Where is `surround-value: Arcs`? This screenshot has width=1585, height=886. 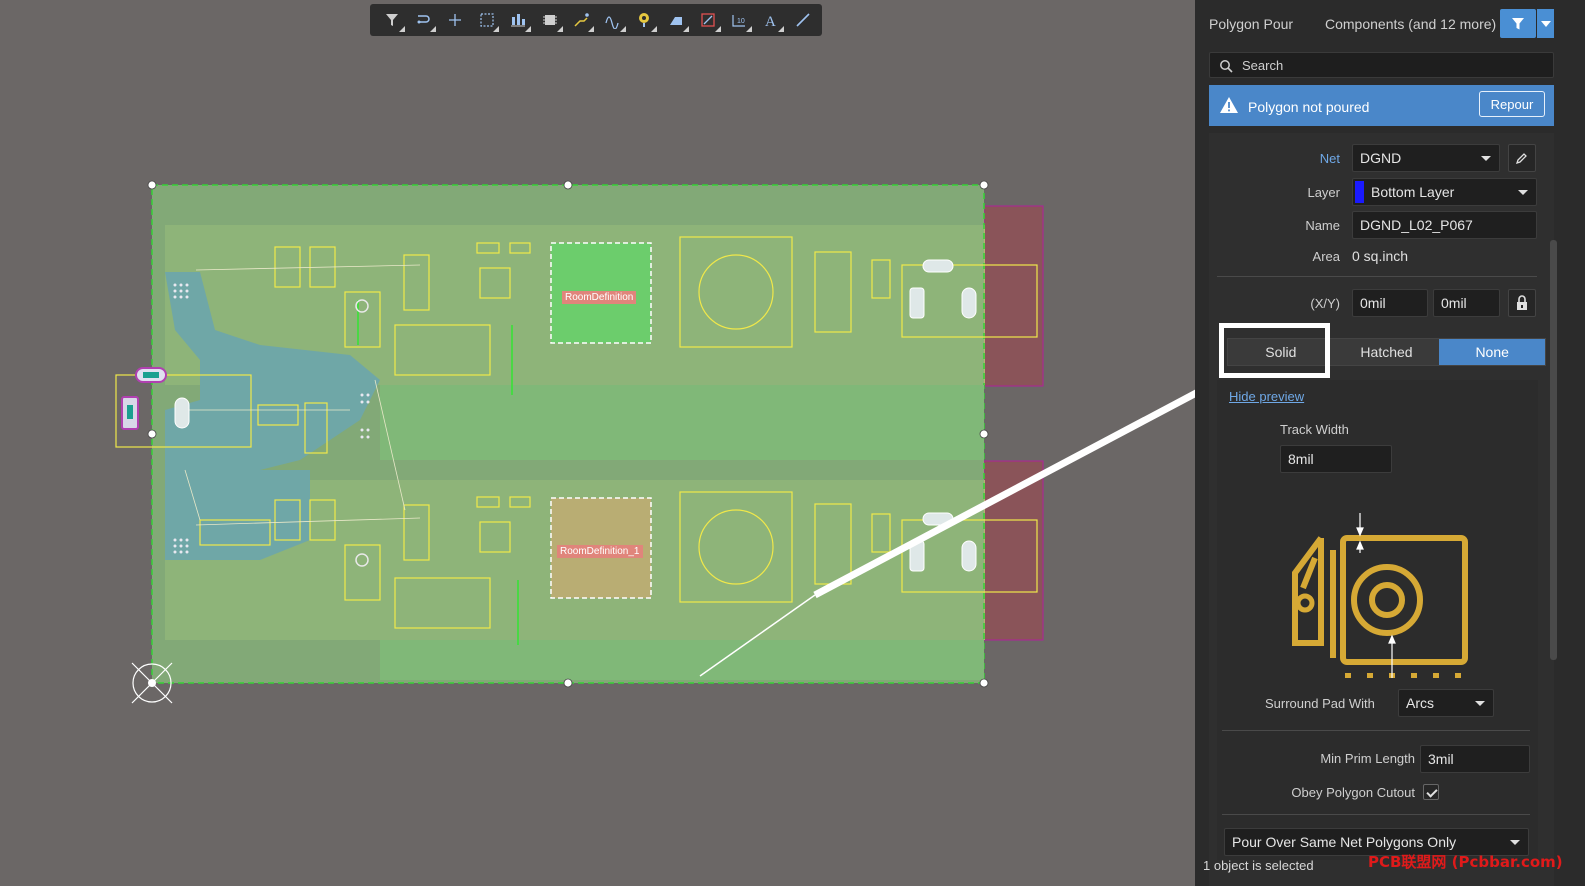 surround-value: Arcs is located at coordinates (1420, 703).